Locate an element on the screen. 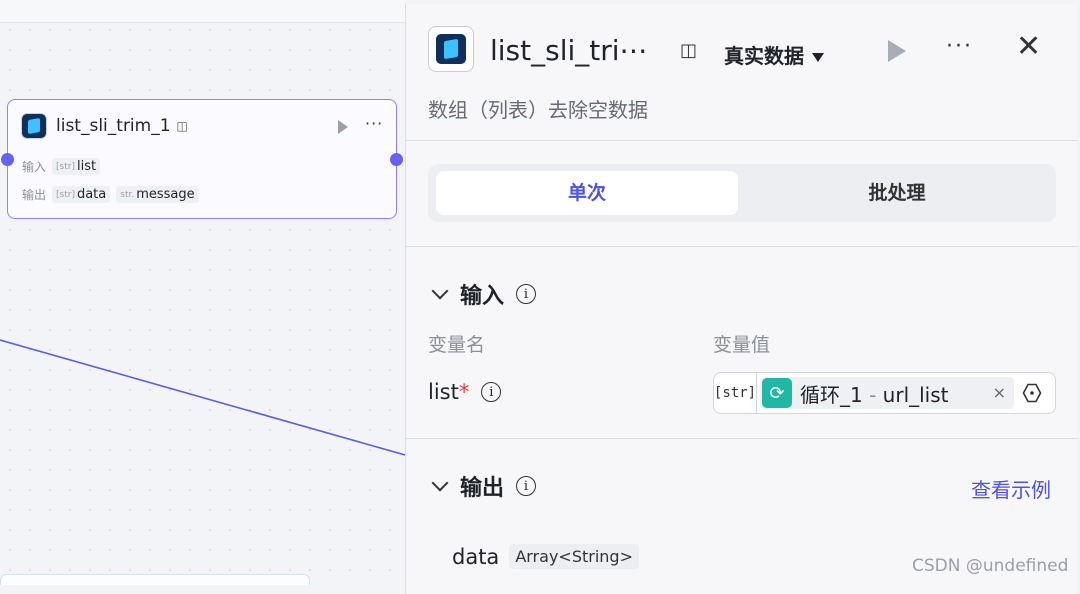 This screenshot has width=1080, height=594. output-type-badge: Array<String> is located at coordinates (574, 556).